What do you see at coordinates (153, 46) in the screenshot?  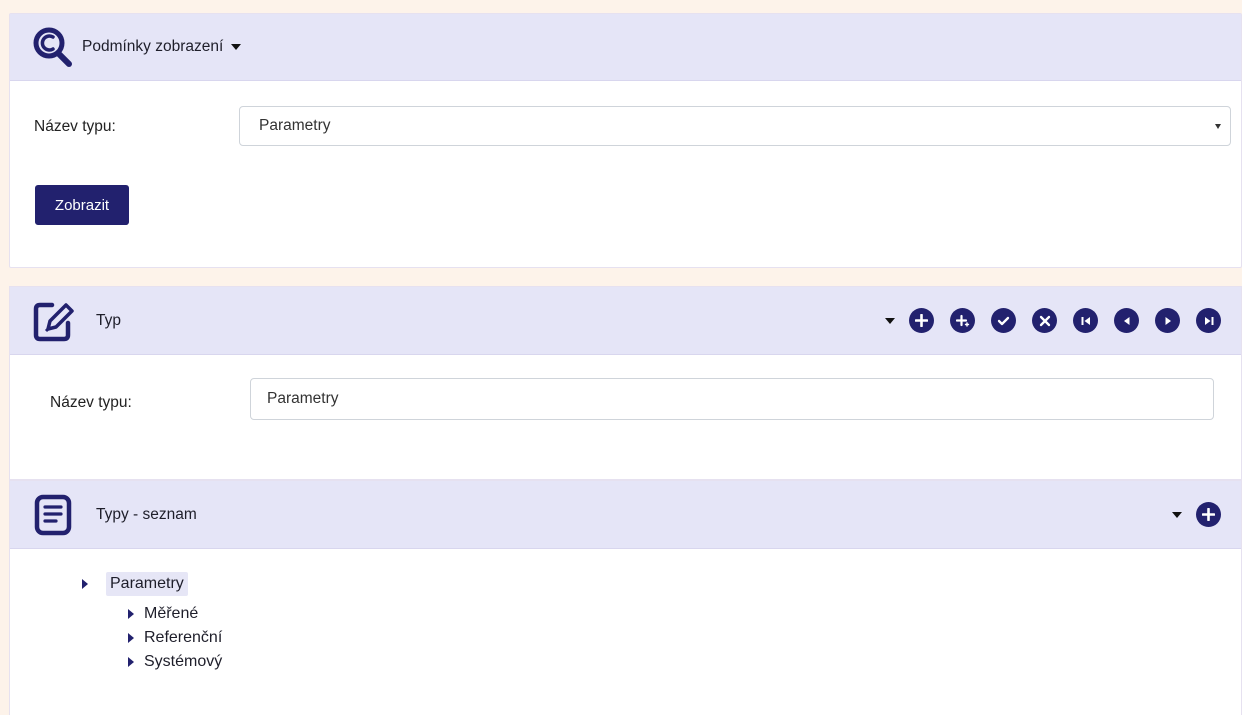 I see `display-conditions-title: Podmínky zobrazení` at bounding box center [153, 46].